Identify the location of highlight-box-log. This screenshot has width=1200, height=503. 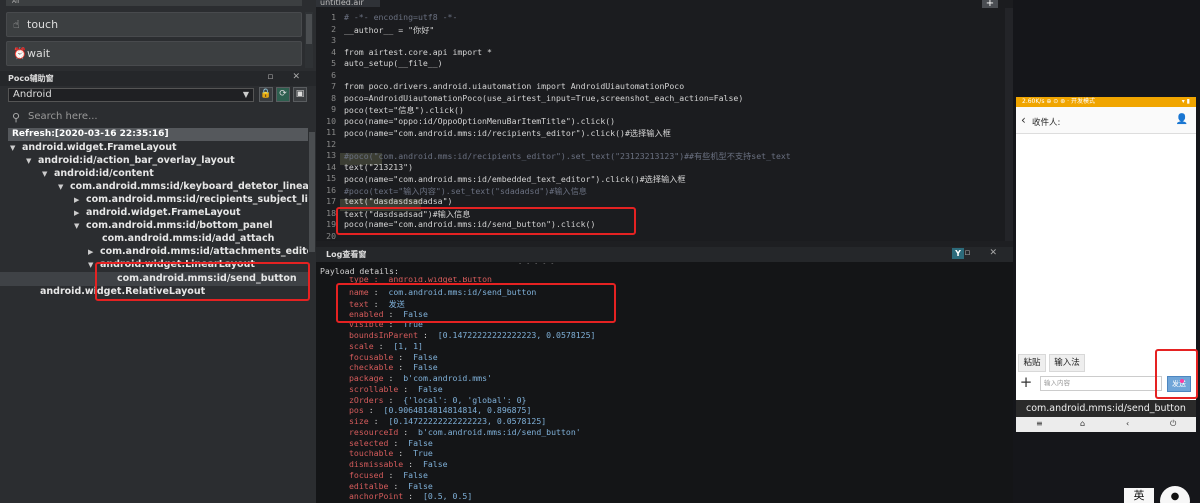
(476, 303).